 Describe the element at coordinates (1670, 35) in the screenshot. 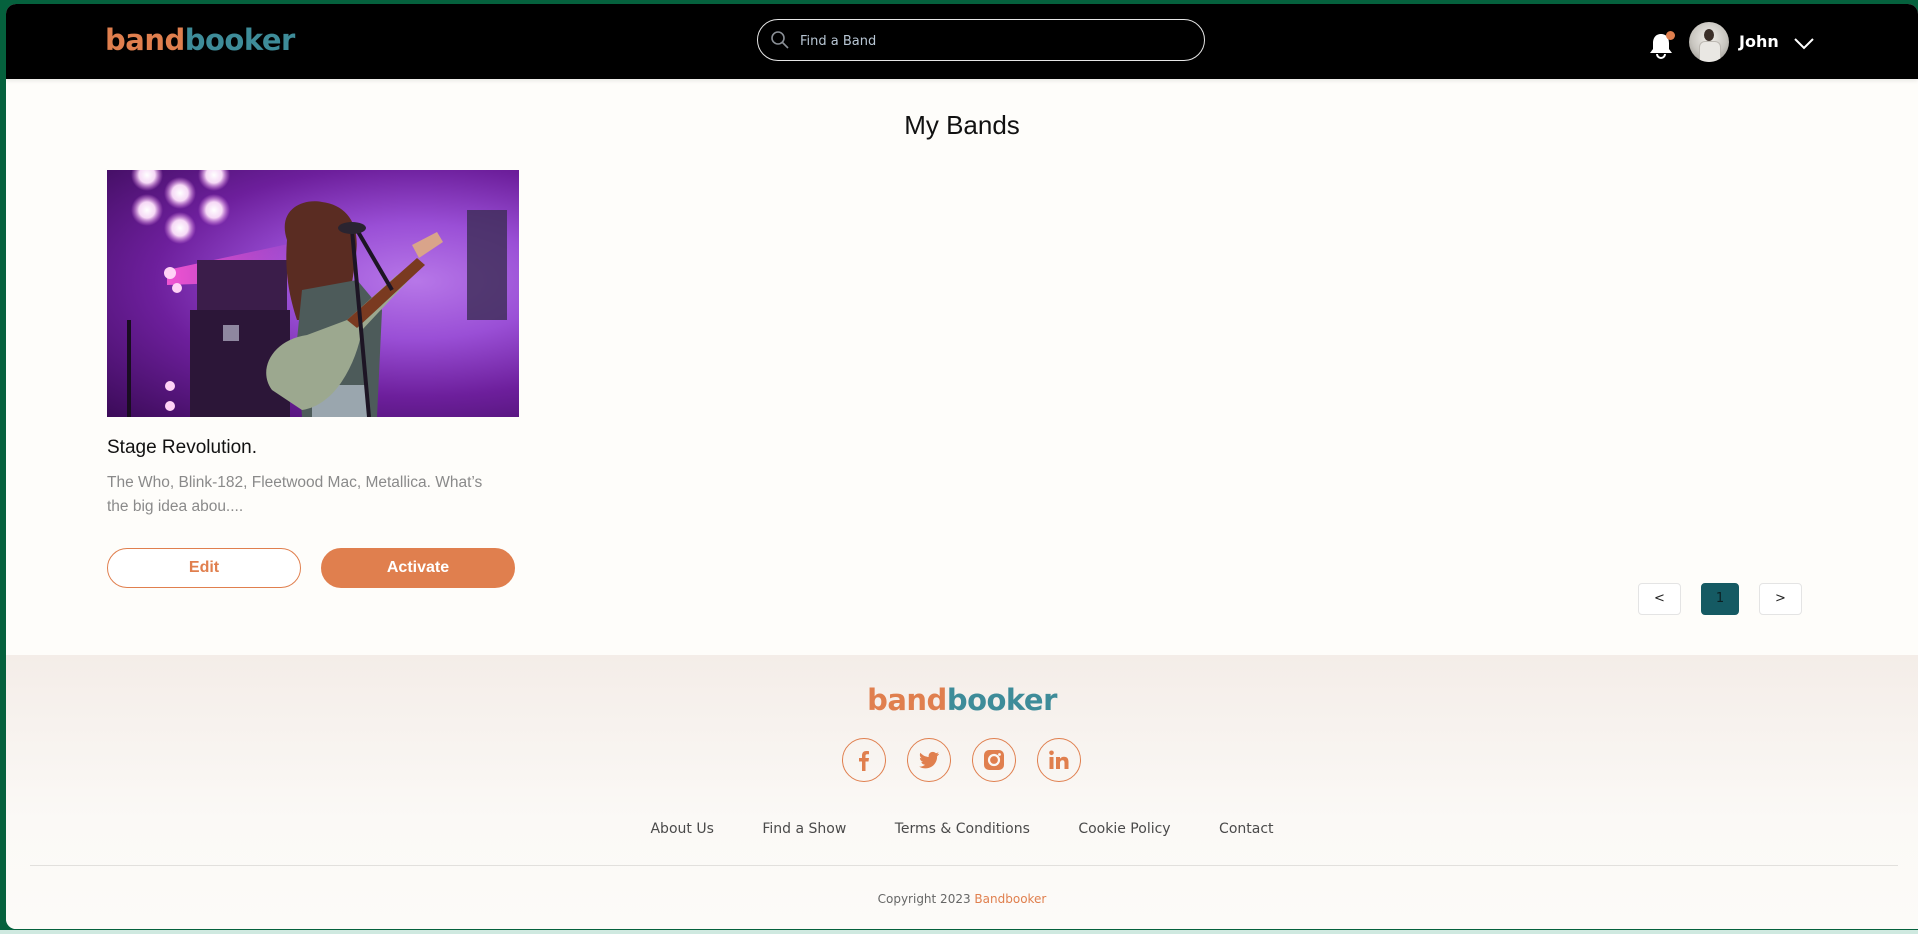

I see `notification-badge` at that location.